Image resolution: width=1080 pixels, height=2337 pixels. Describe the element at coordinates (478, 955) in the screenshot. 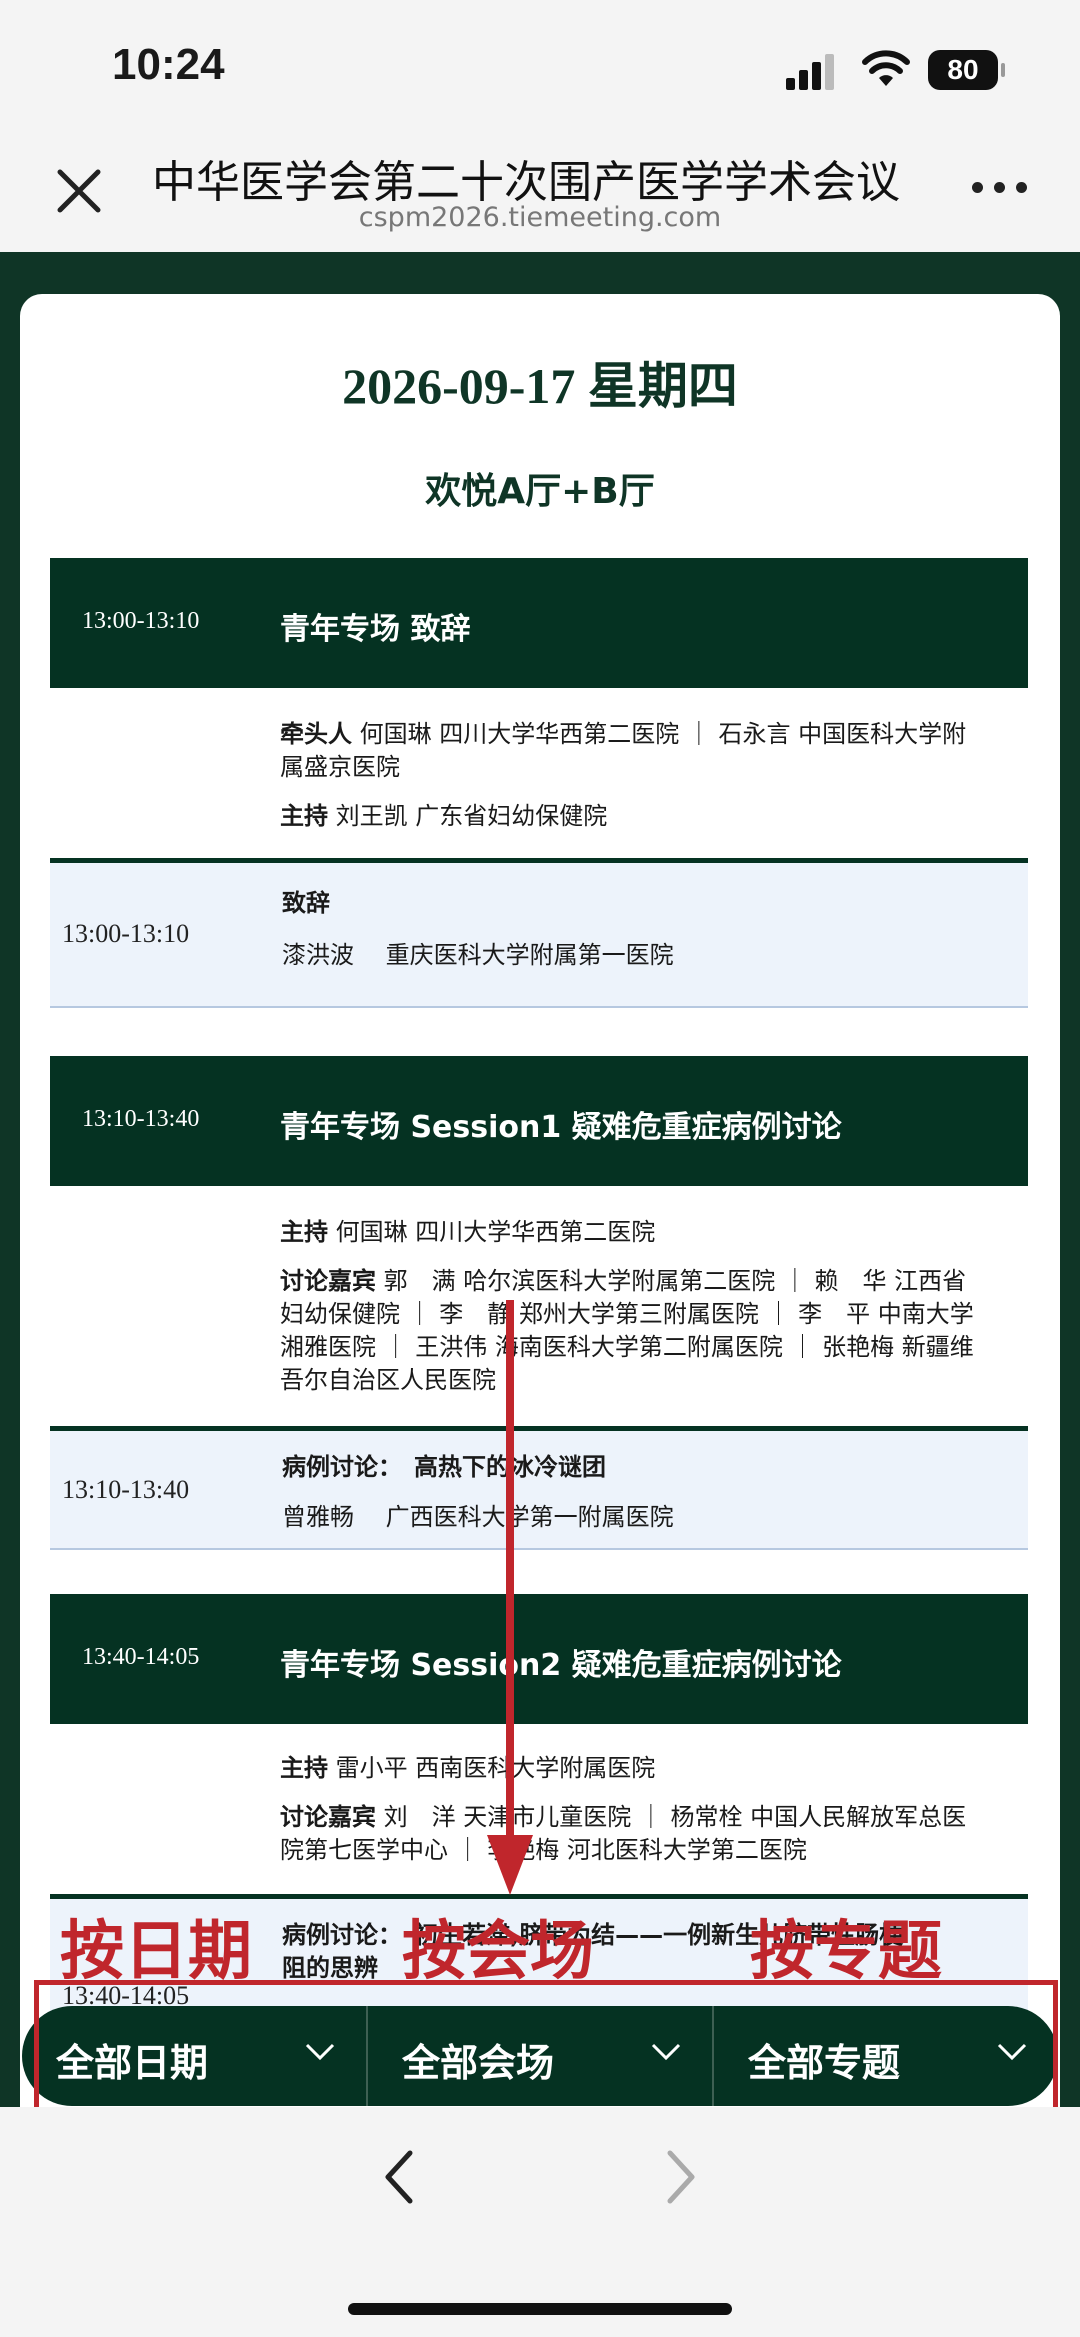

I see `talk-speaker: 漆洪波 重庆医科大学附属第一医院` at that location.